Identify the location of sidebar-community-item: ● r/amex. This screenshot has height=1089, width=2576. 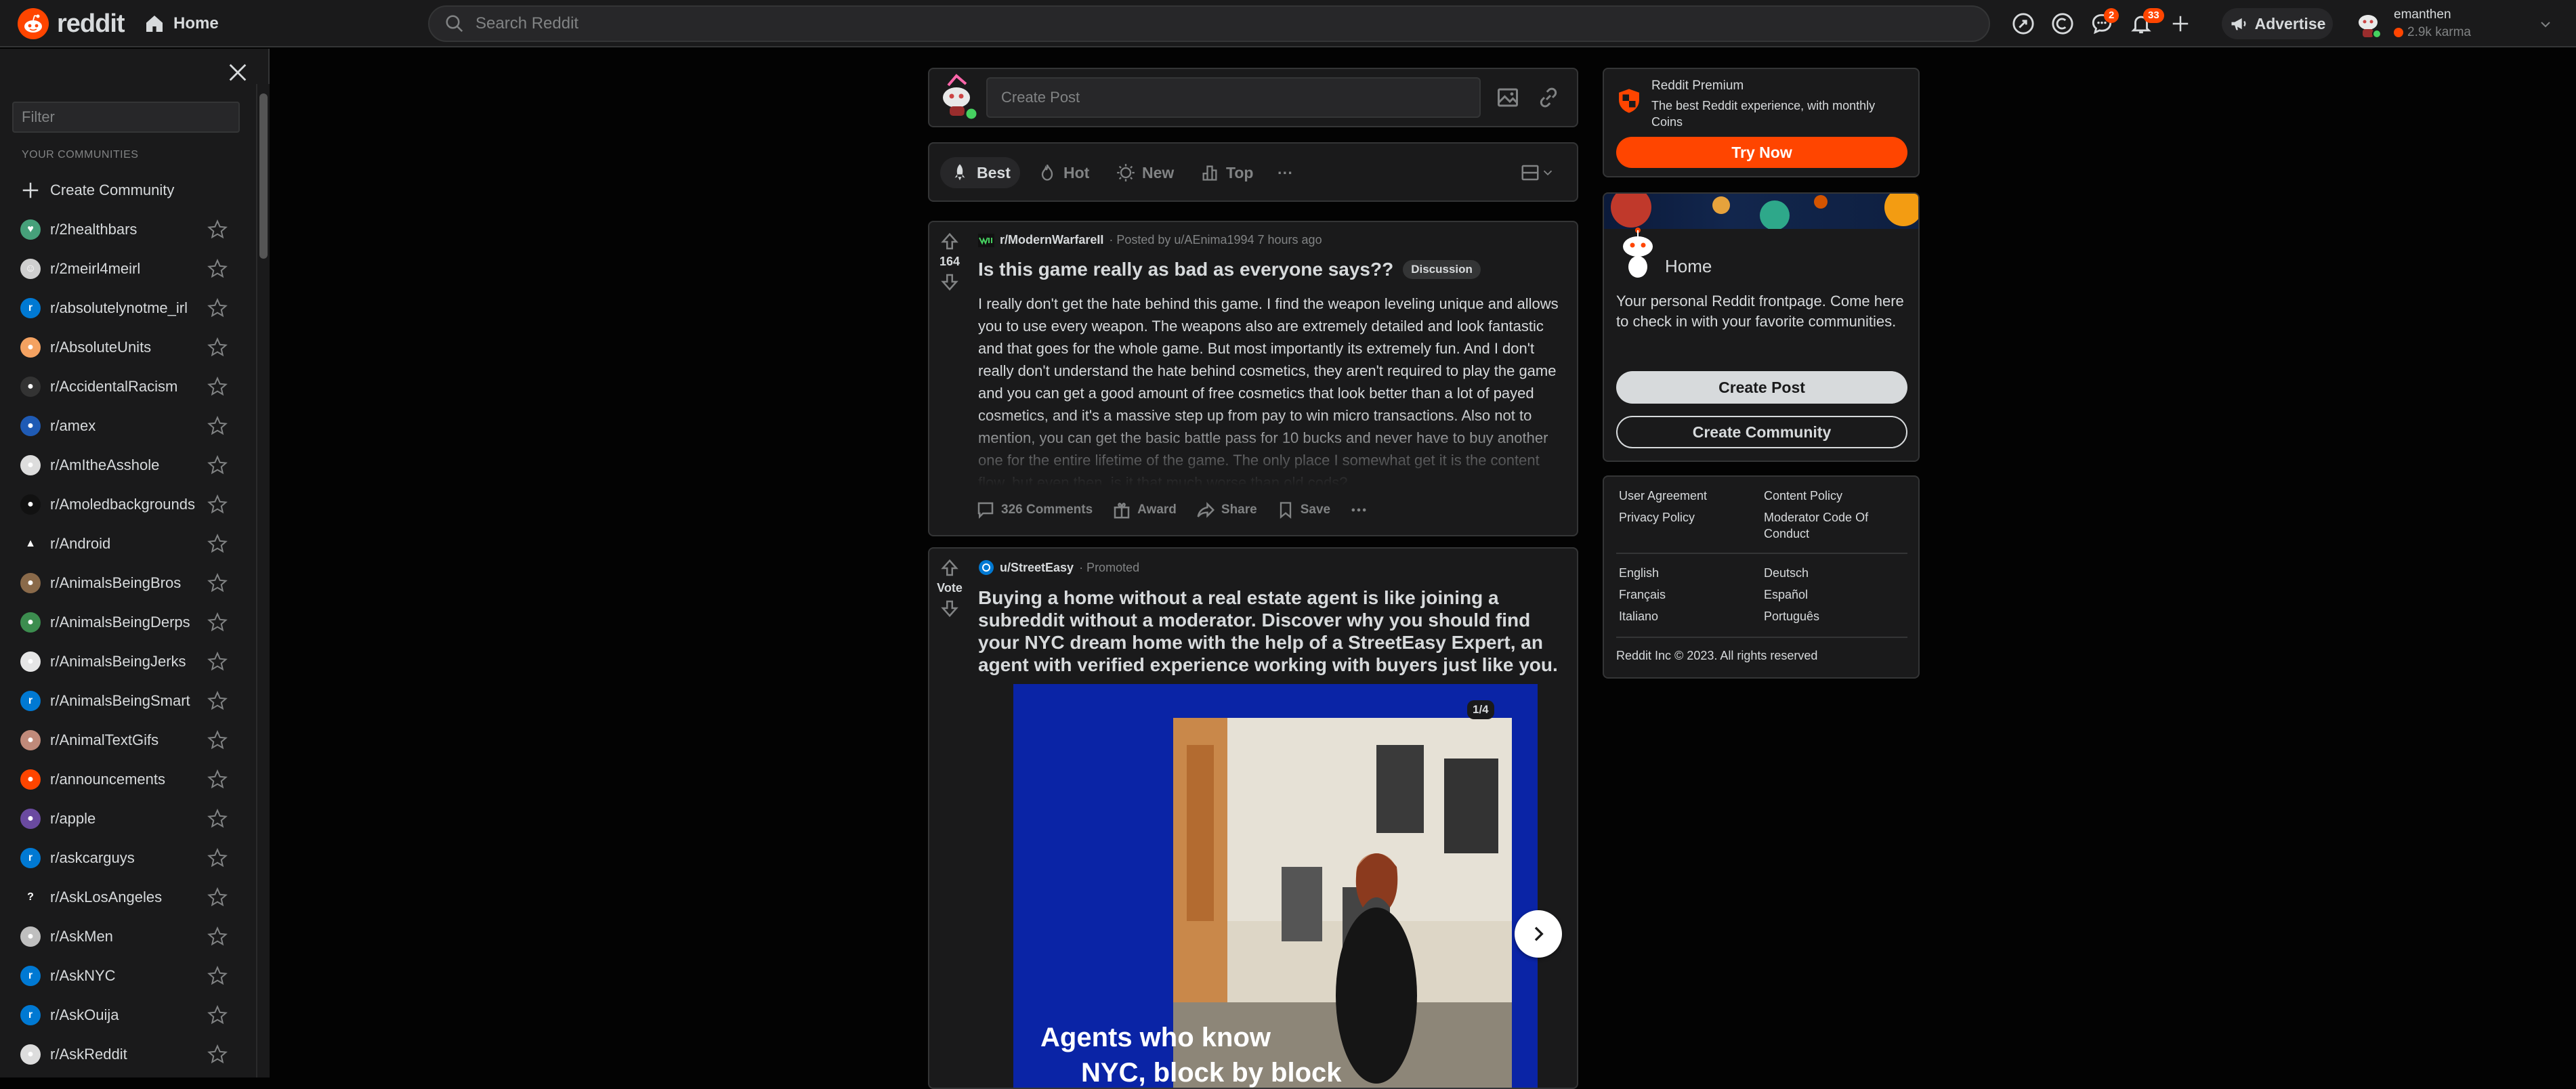
(126, 426).